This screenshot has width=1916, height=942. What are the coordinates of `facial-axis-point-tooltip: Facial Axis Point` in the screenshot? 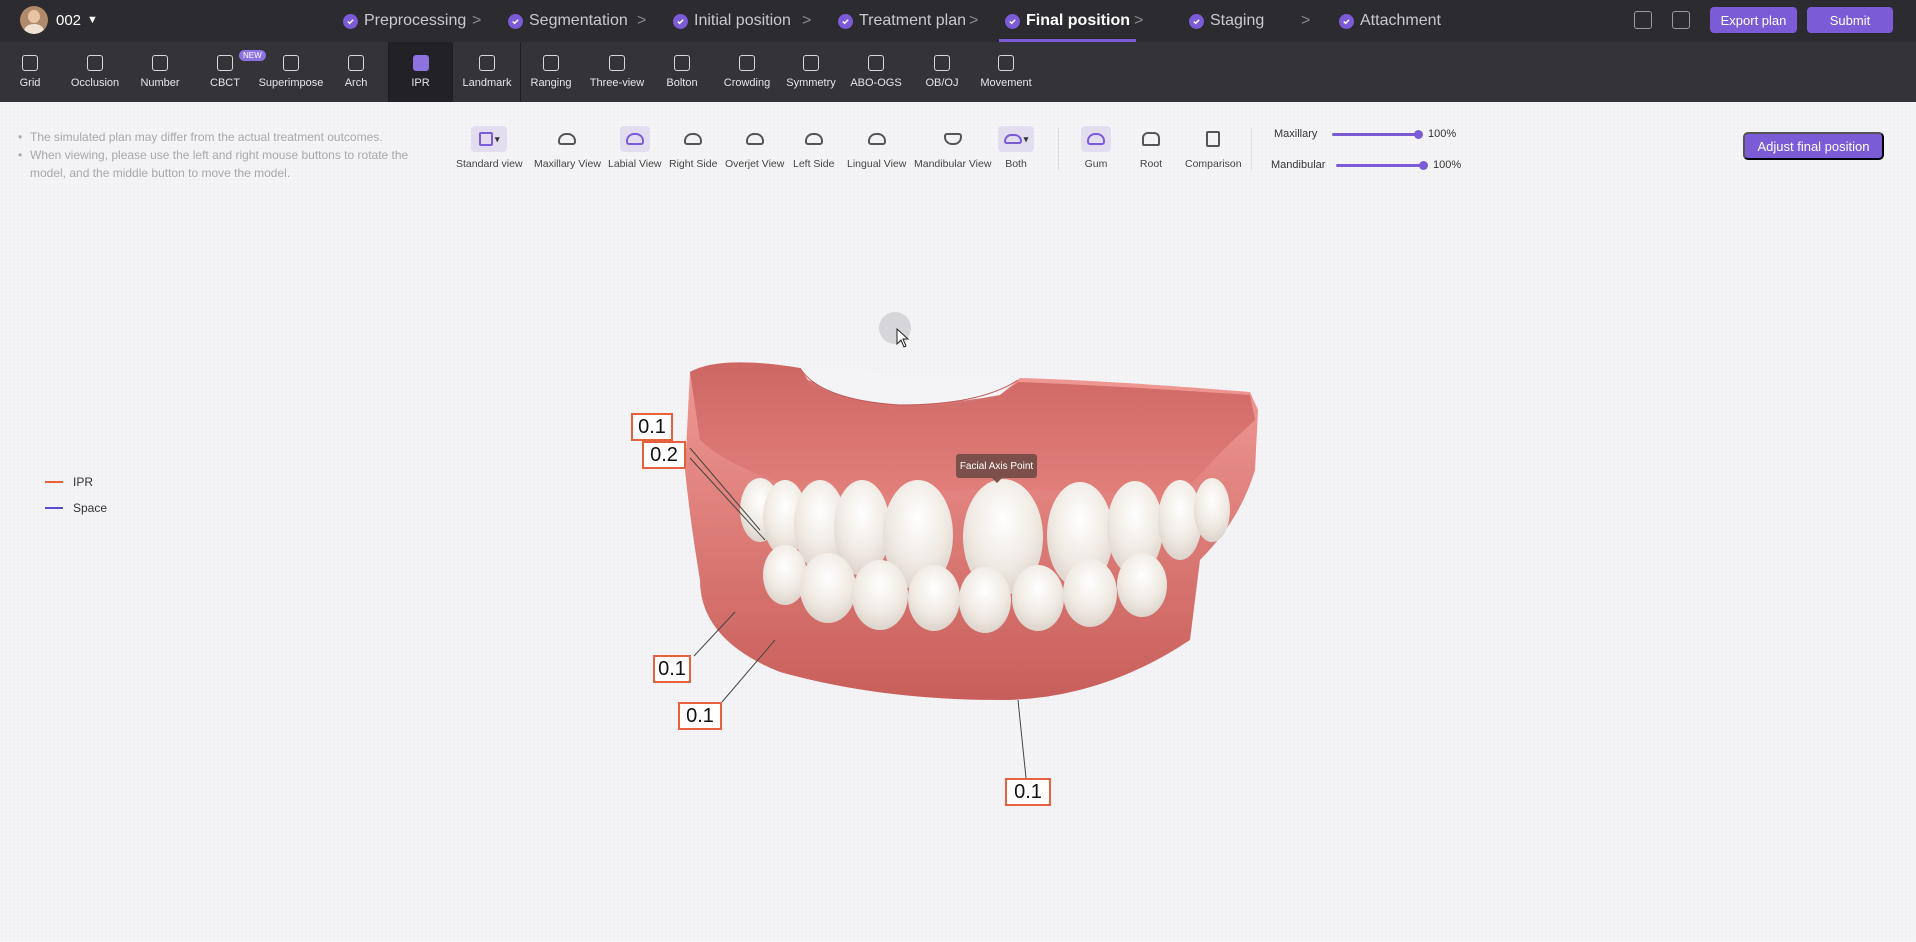 It's located at (996, 468).